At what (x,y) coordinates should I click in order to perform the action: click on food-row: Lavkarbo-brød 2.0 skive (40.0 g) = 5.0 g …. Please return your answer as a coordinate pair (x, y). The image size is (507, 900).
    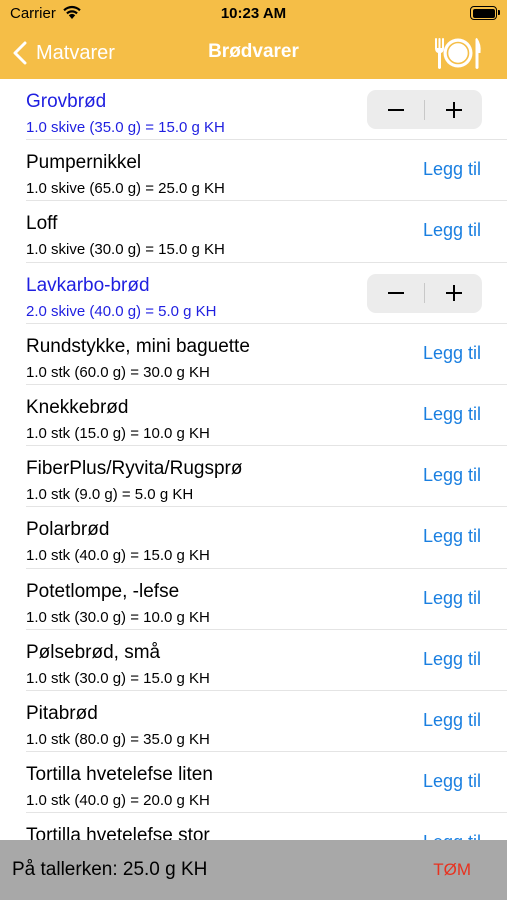
    Looking at the image, I should click on (266, 293).